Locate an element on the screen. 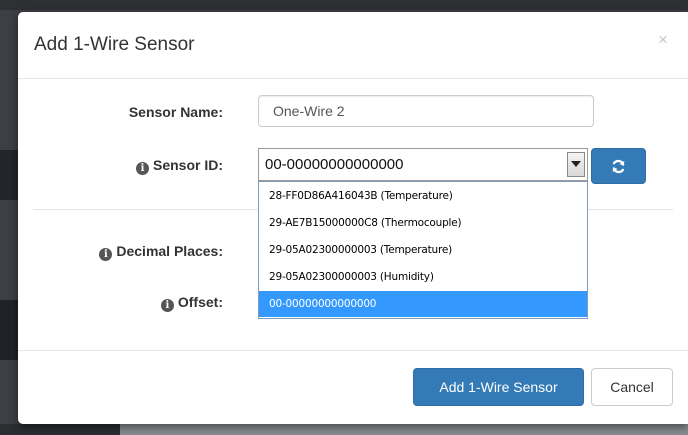 The image size is (688, 435). dropdown-option-selected: 00-00000000000000 is located at coordinates (423, 304).